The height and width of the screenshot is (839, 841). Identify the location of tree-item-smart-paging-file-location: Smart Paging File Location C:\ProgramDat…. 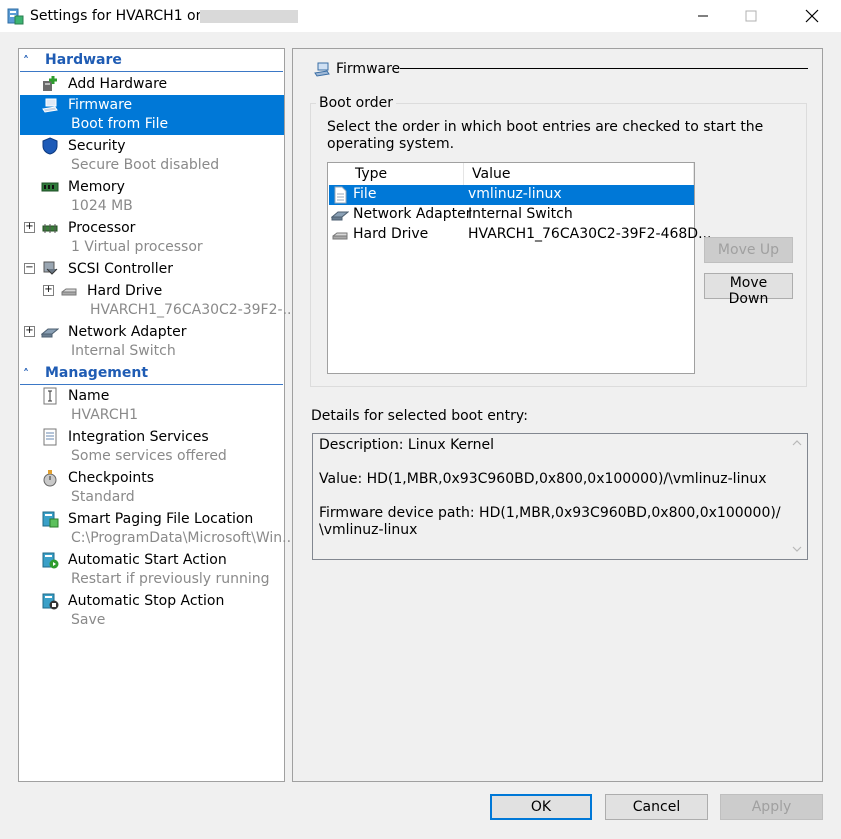
(158, 529).